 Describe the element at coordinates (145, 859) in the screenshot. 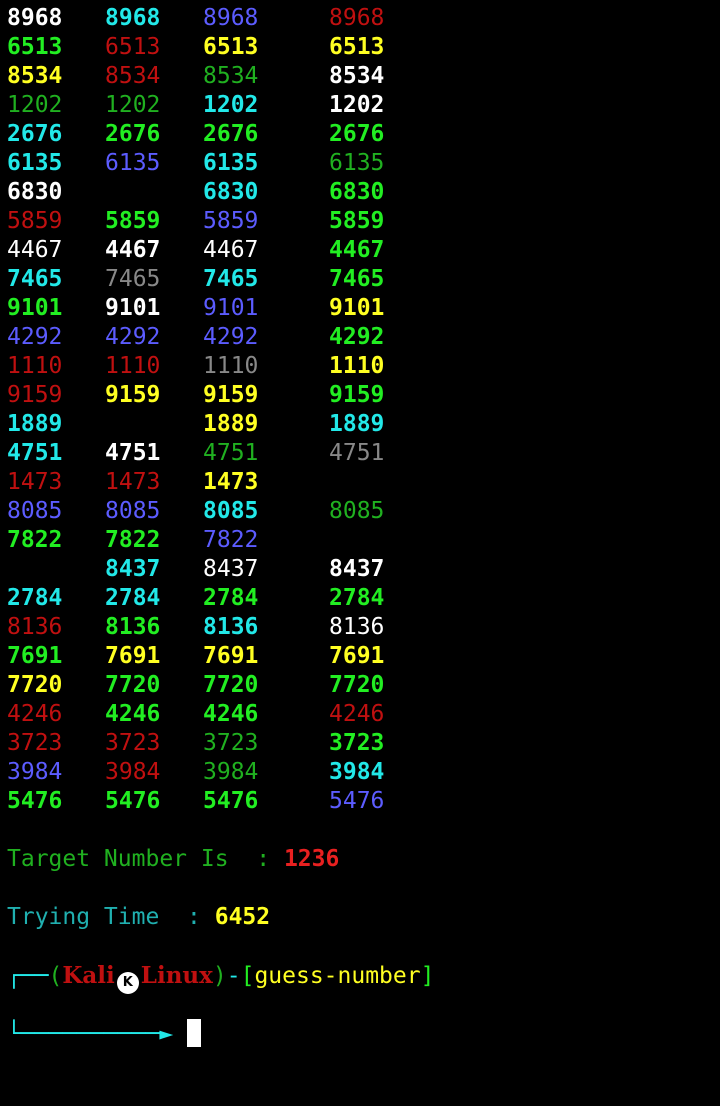

I see `target-label: Target Number Is :` at that location.